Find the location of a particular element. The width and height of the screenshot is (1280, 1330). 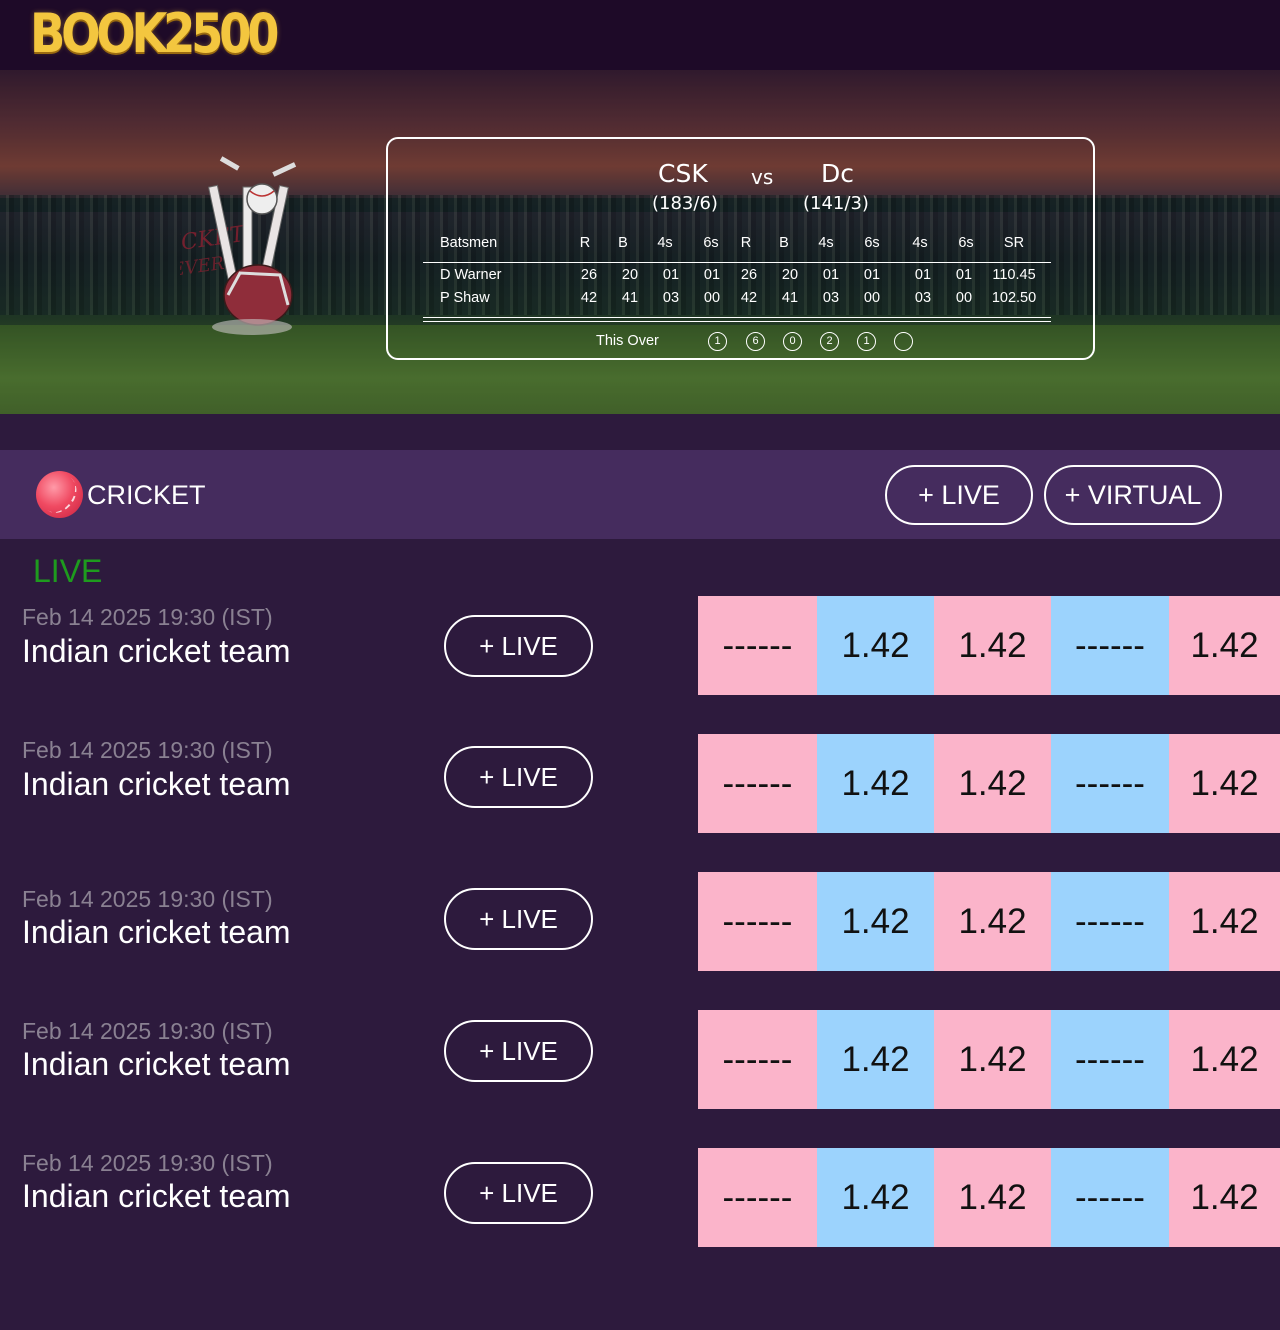

team1-name: CSK is located at coordinates (683, 173).